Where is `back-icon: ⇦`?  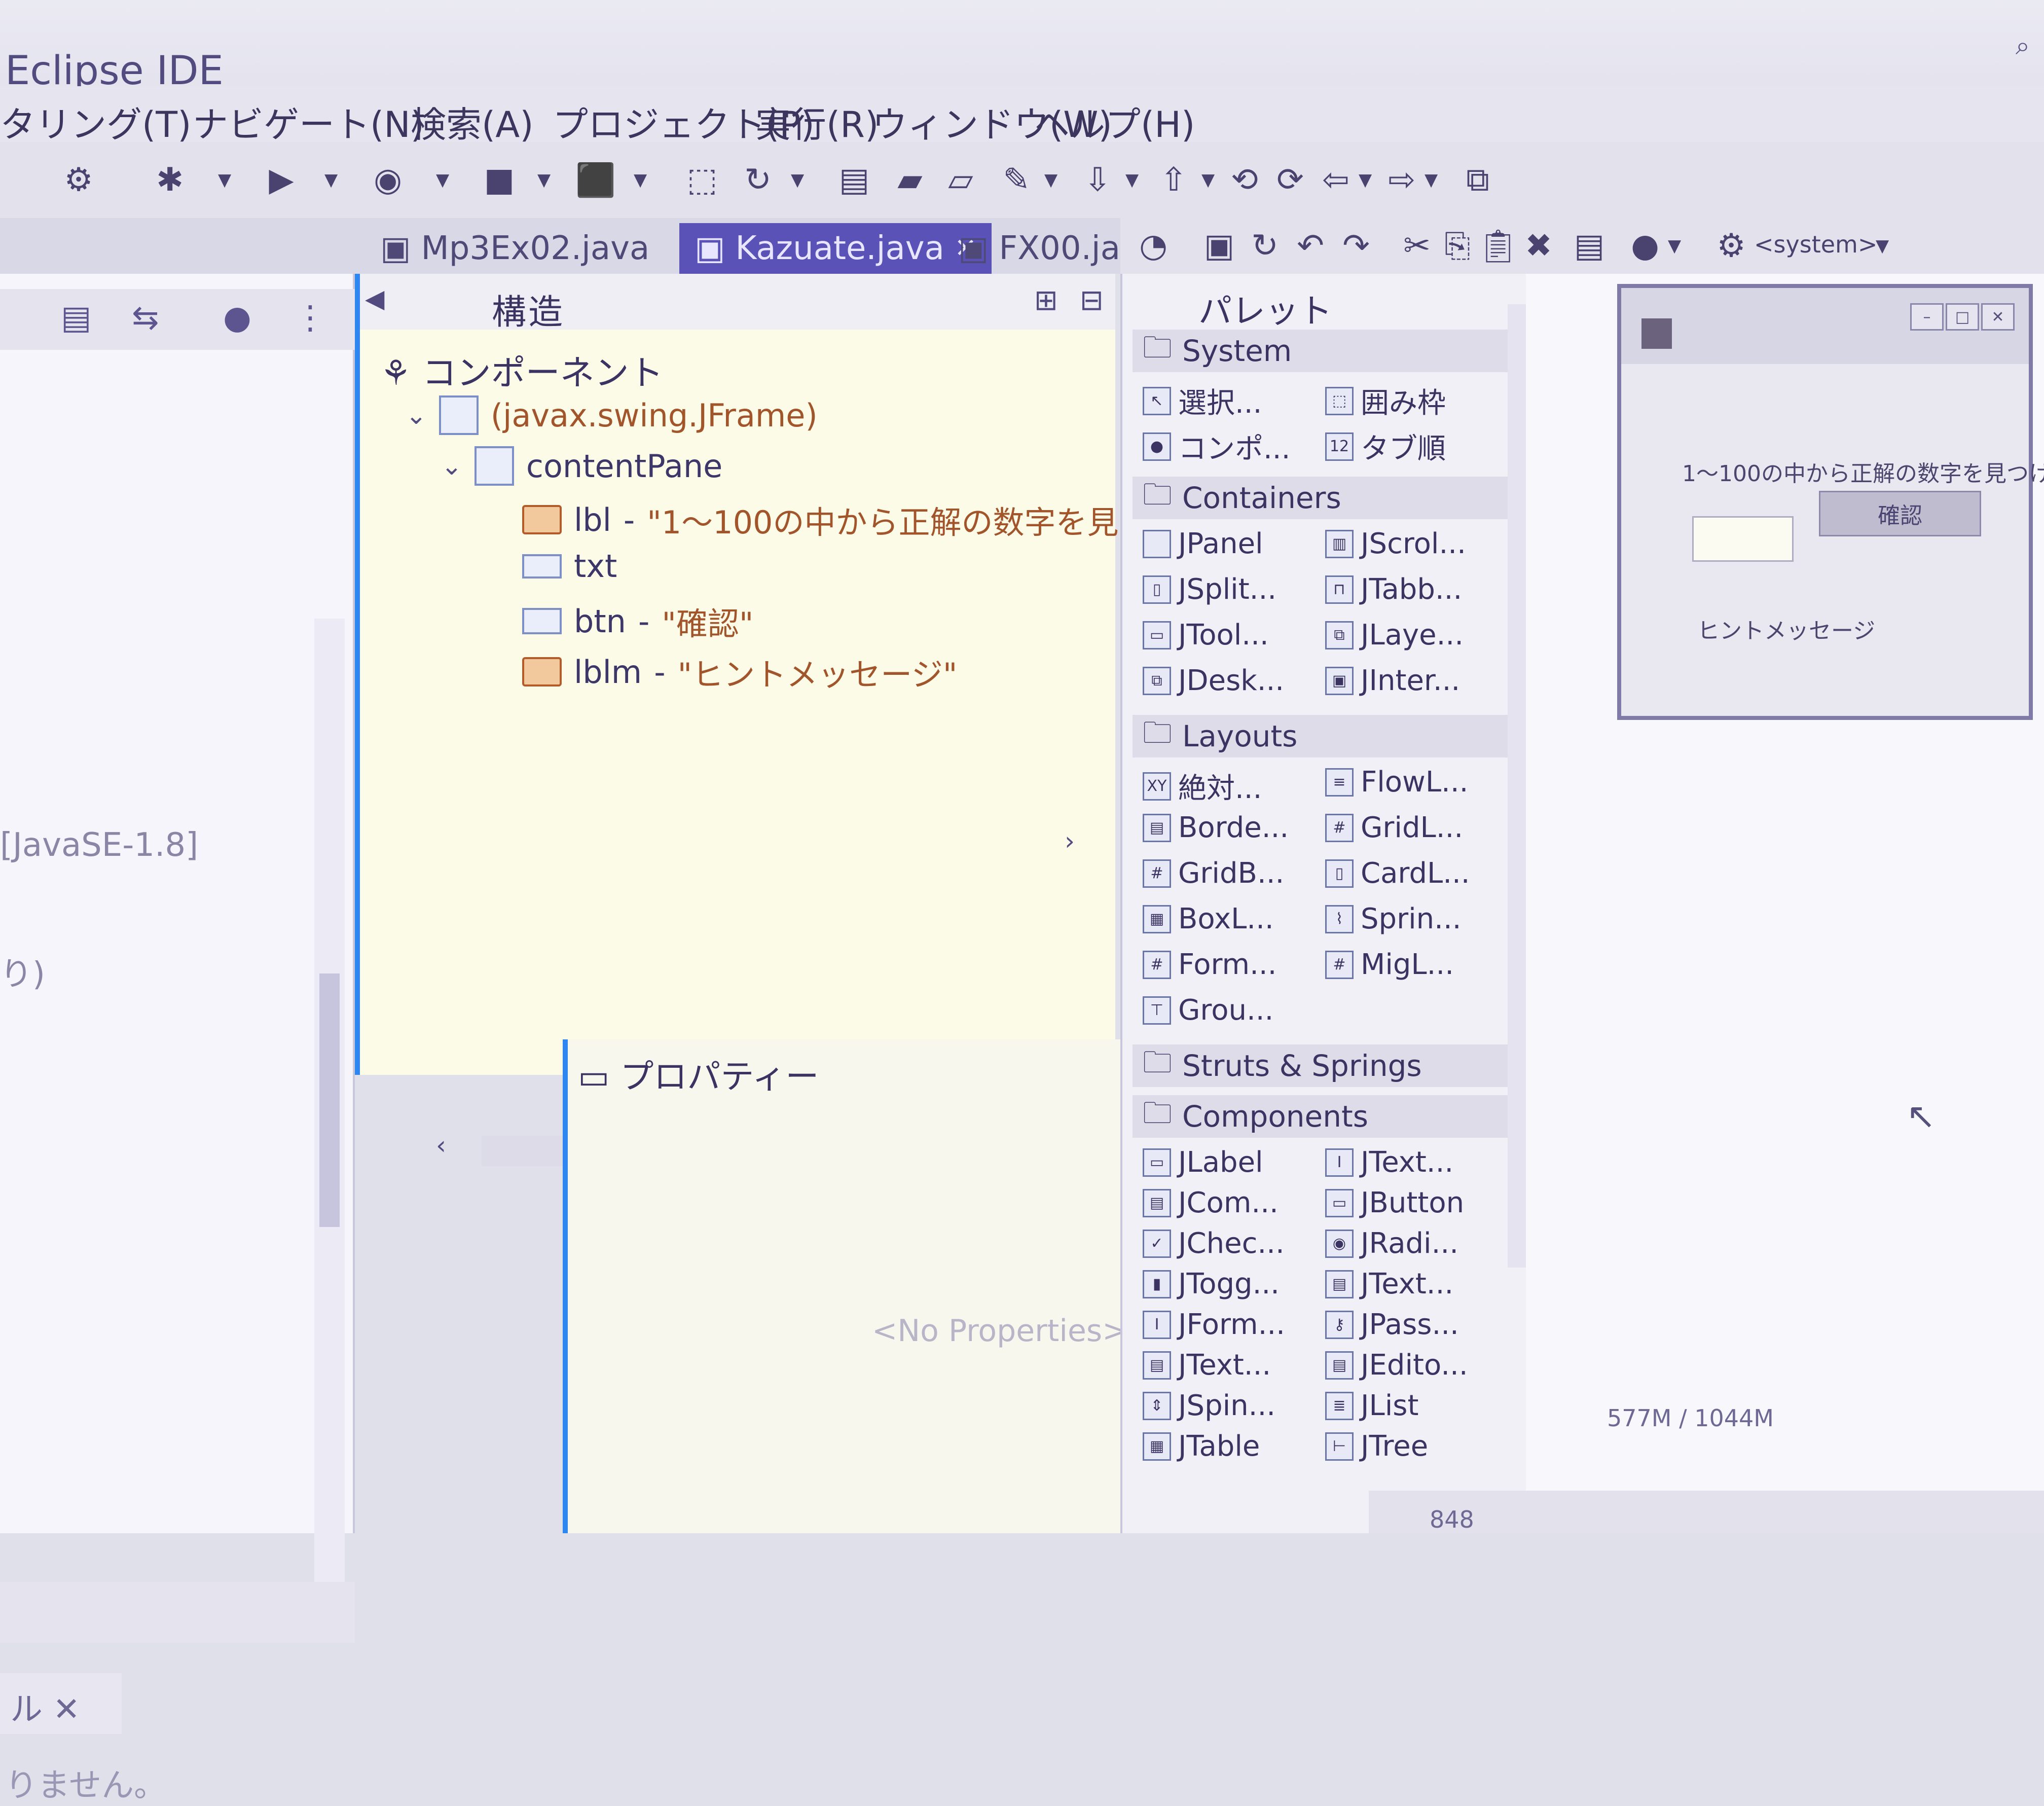 back-icon: ⇦ is located at coordinates (1336, 180).